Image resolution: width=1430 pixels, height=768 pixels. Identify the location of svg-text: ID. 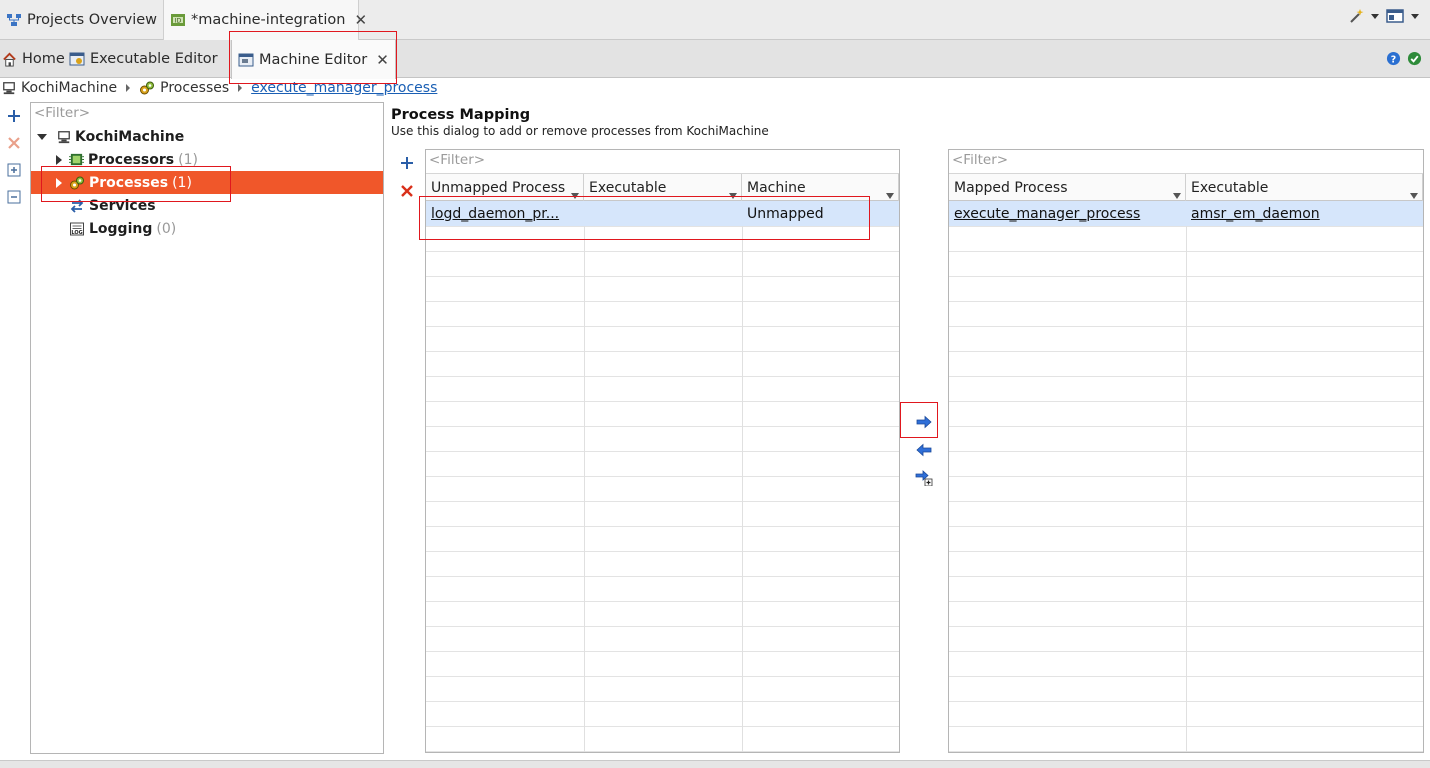
(178, 21).